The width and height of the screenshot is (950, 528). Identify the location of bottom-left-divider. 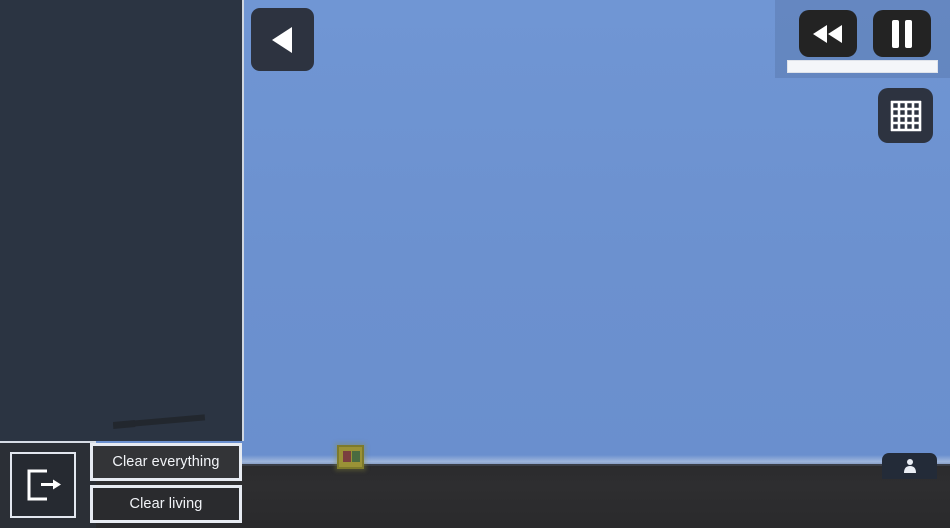
(48, 442).